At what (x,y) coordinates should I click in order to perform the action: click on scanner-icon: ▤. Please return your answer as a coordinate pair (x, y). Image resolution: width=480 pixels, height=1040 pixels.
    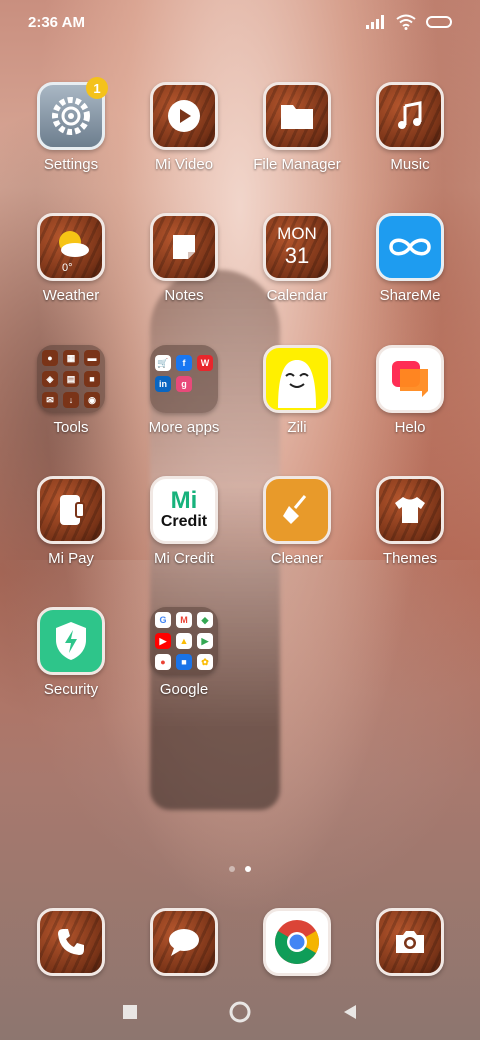
    Looking at the image, I should click on (71, 379).